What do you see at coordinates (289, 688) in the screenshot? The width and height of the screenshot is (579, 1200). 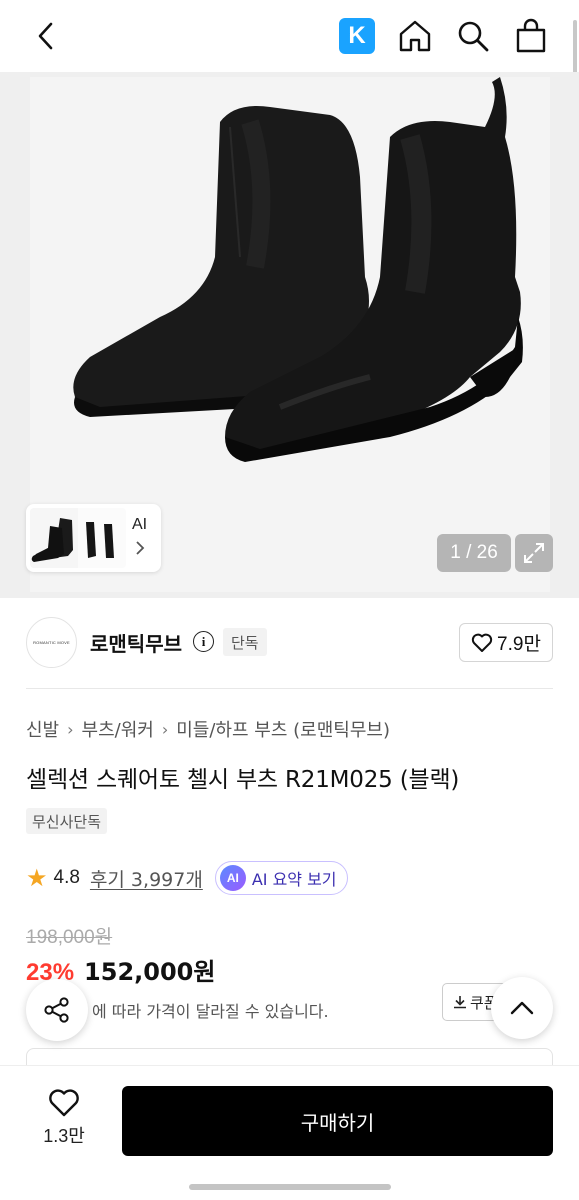 I see `divider` at bounding box center [289, 688].